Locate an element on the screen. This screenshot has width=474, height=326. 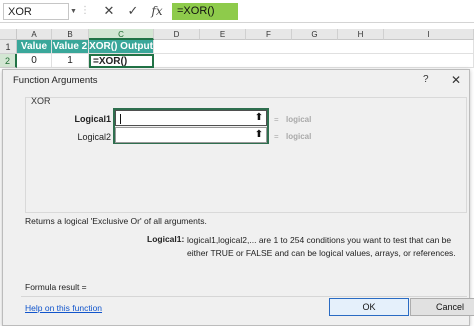
cancel-icon: ✕ is located at coordinates (109, 11).